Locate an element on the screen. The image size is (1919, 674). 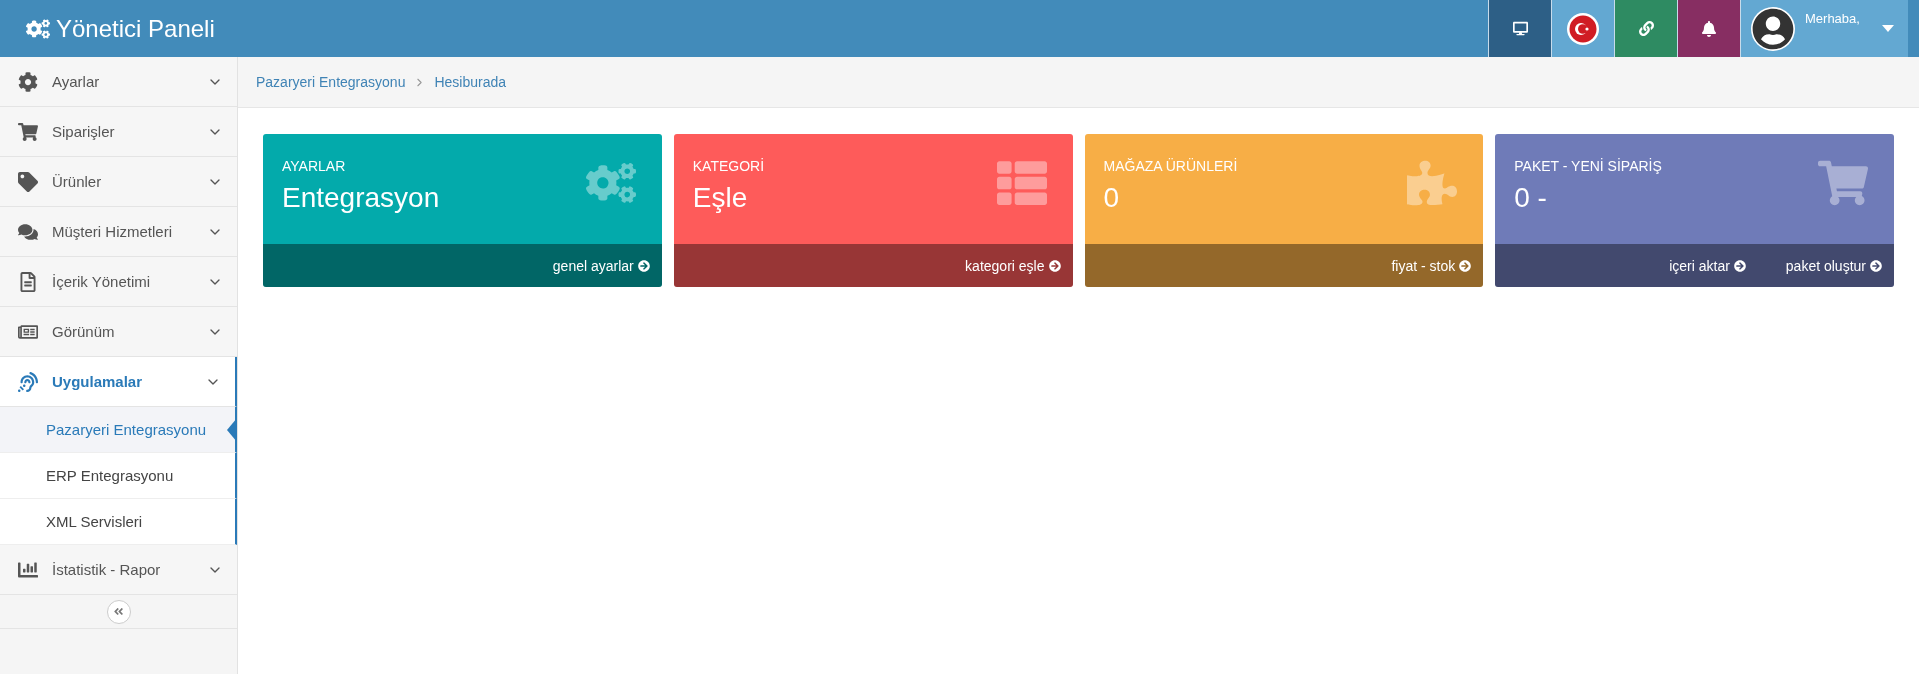
puzzle-piece-icon is located at coordinates (1432, 183).